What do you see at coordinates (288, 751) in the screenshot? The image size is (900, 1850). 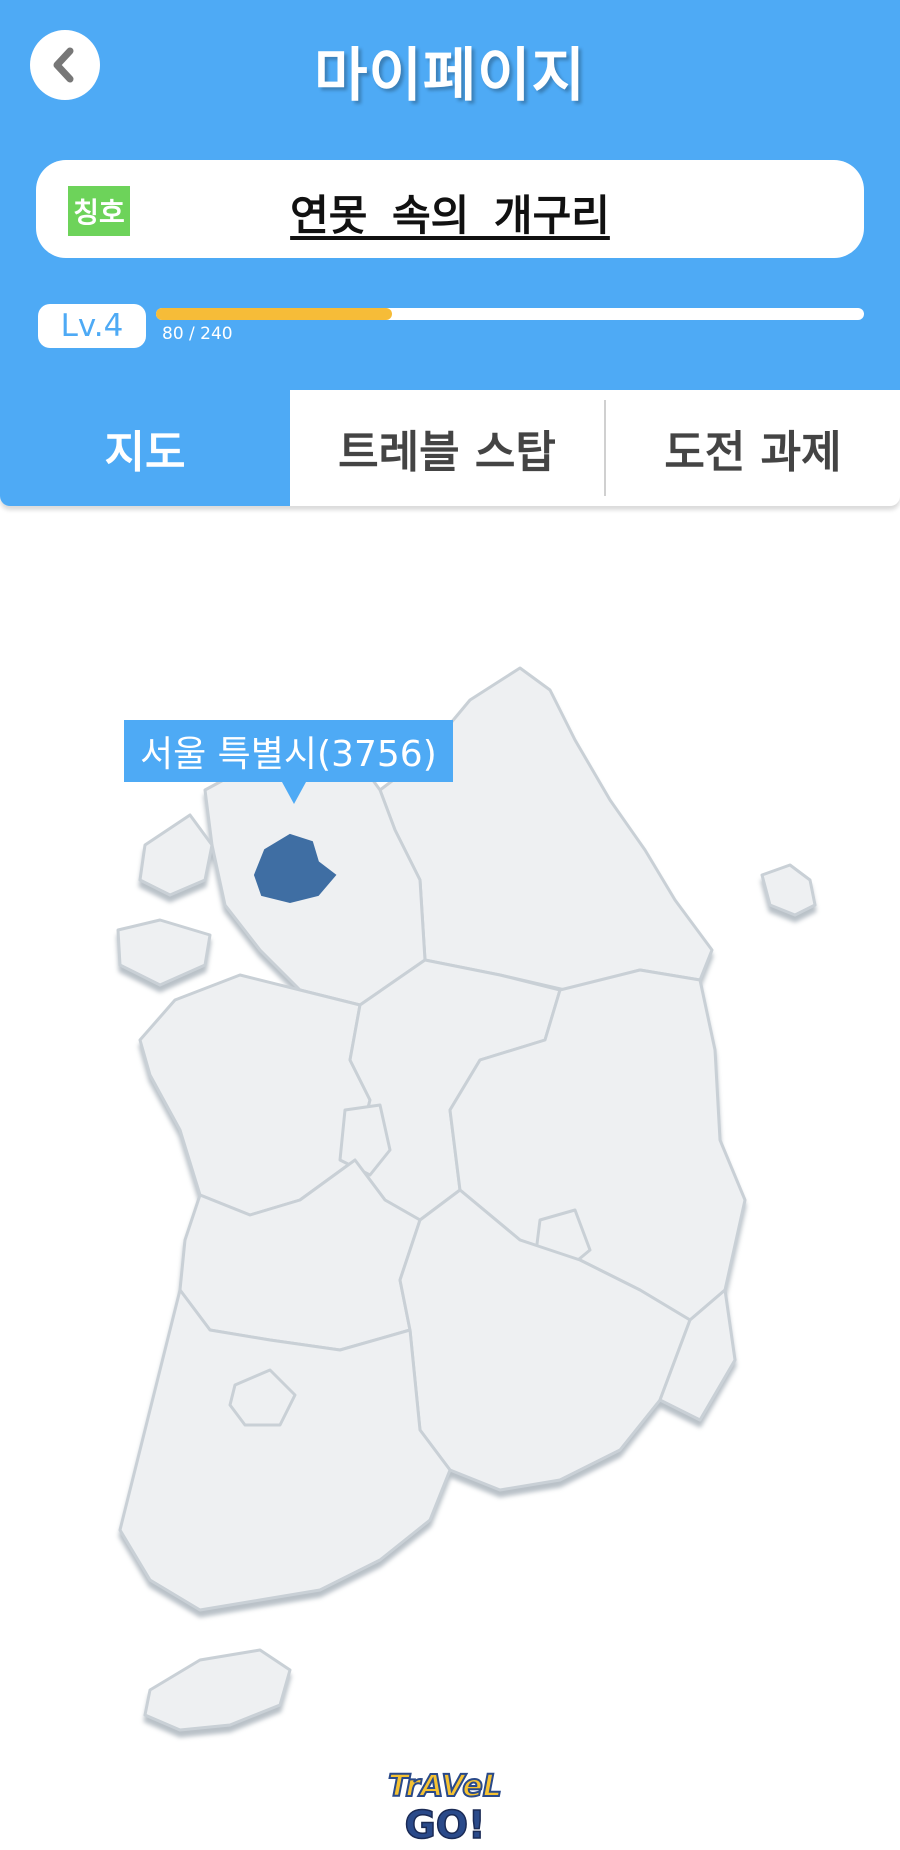 I see `selected-region-tooltip: 서울 특별시(3756)` at bounding box center [288, 751].